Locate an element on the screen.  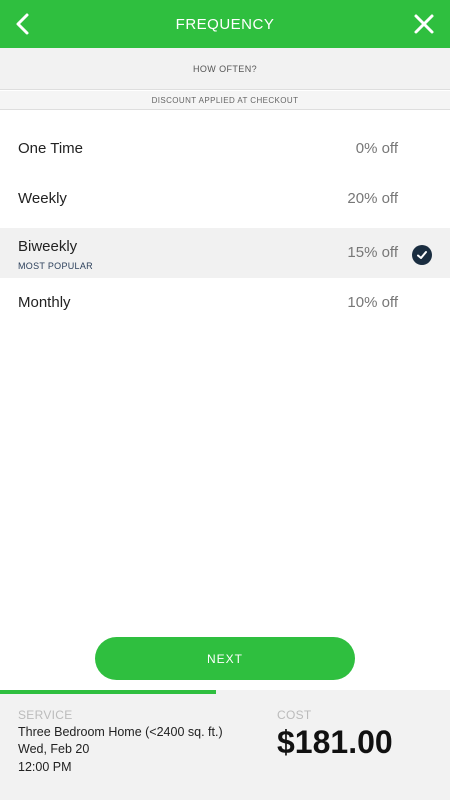
option-biweekly: Biweekly MOST POPULAR 15% off is located at coordinates (225, 253).